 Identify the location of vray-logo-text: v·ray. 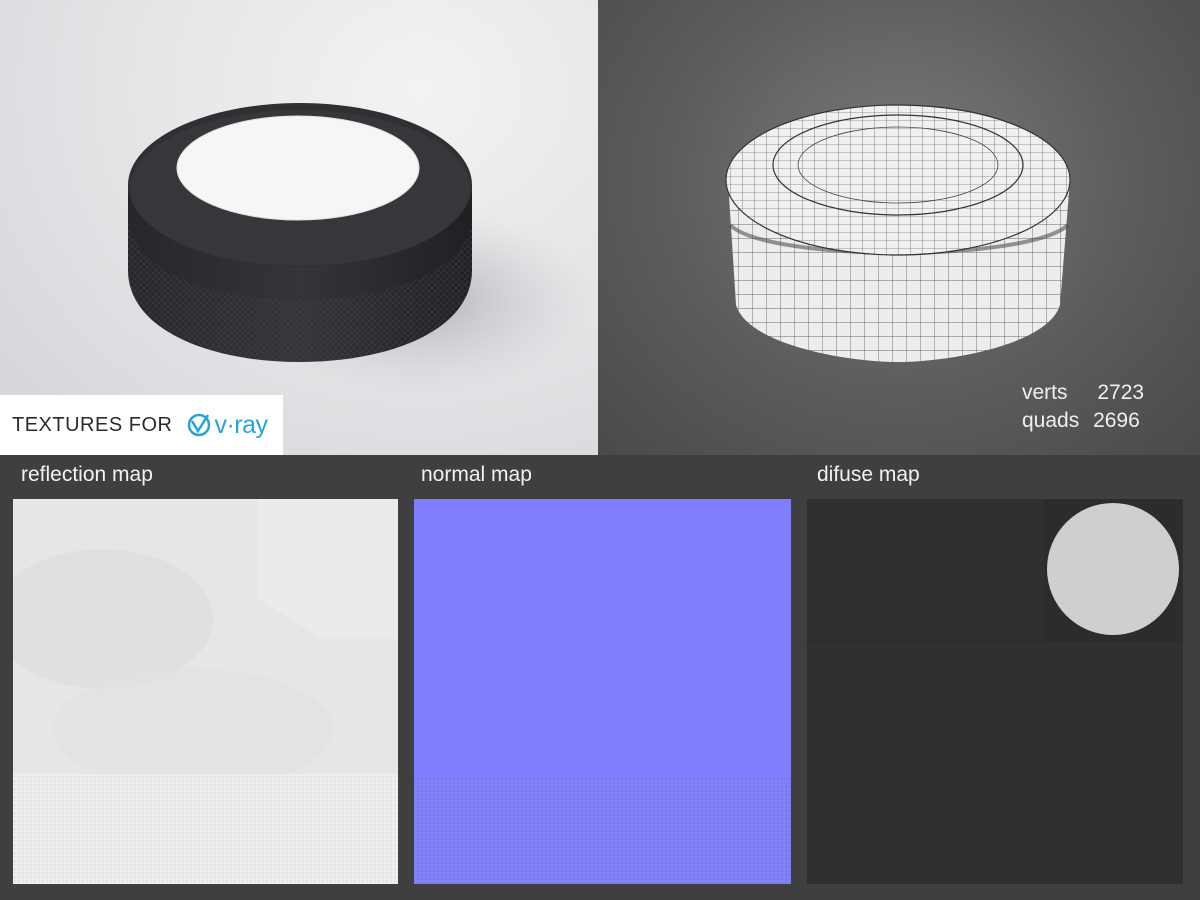
(241, 424).